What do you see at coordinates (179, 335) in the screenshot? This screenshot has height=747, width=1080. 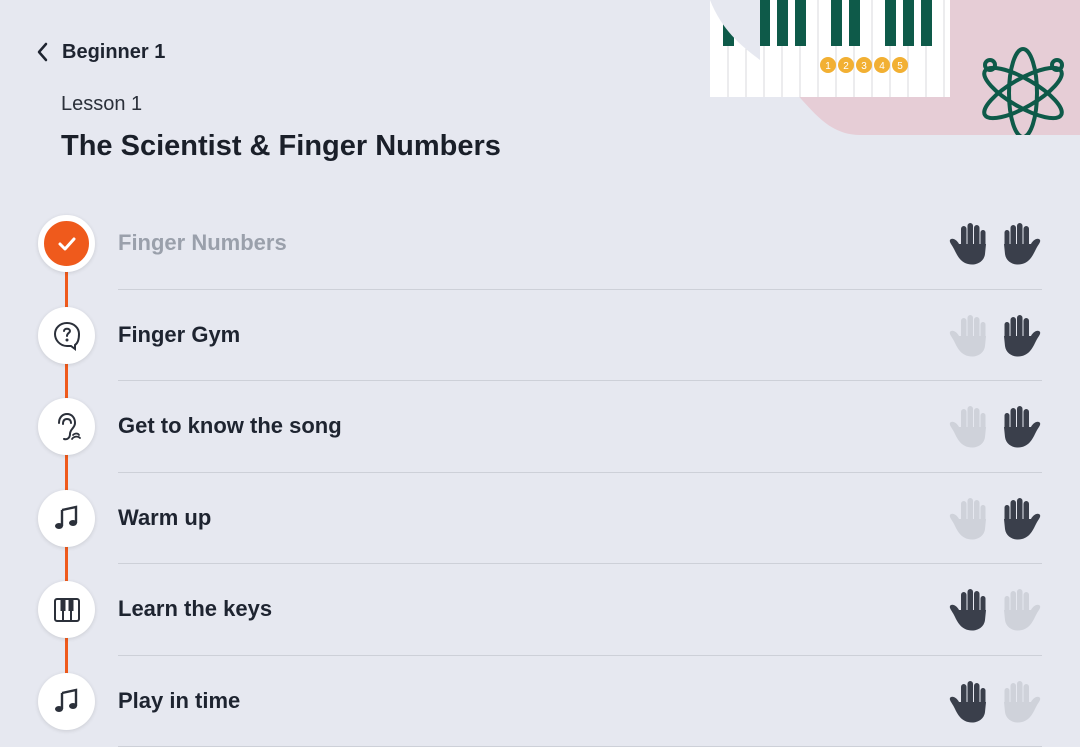 I see `step-label: Finger Gym` at bounding box center [179, 335].